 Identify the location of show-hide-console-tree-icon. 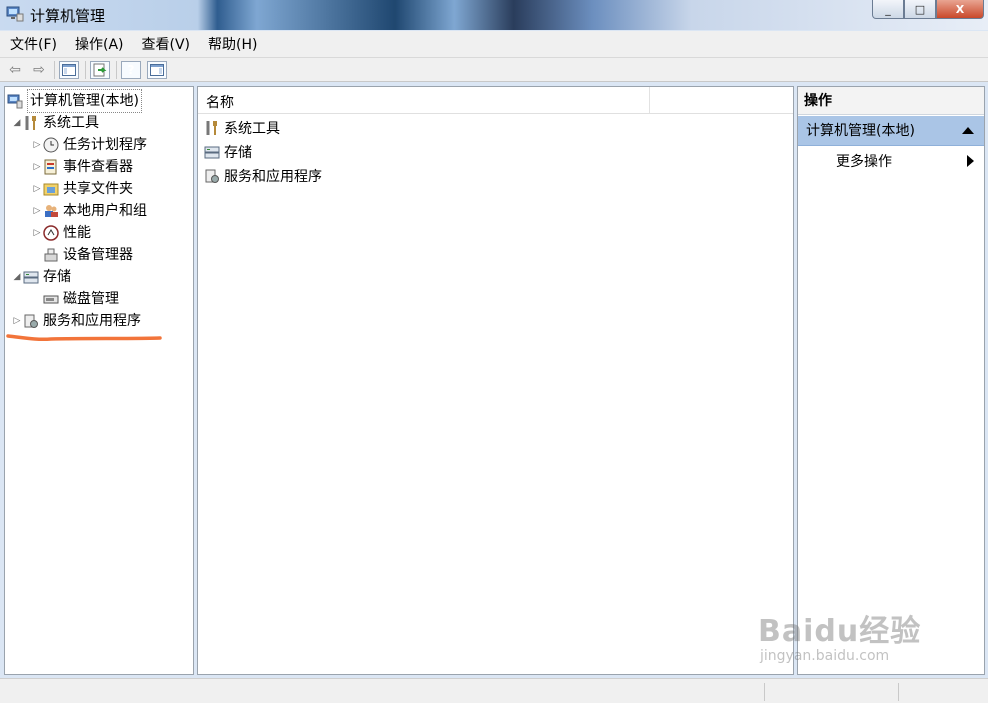
(69, 69).